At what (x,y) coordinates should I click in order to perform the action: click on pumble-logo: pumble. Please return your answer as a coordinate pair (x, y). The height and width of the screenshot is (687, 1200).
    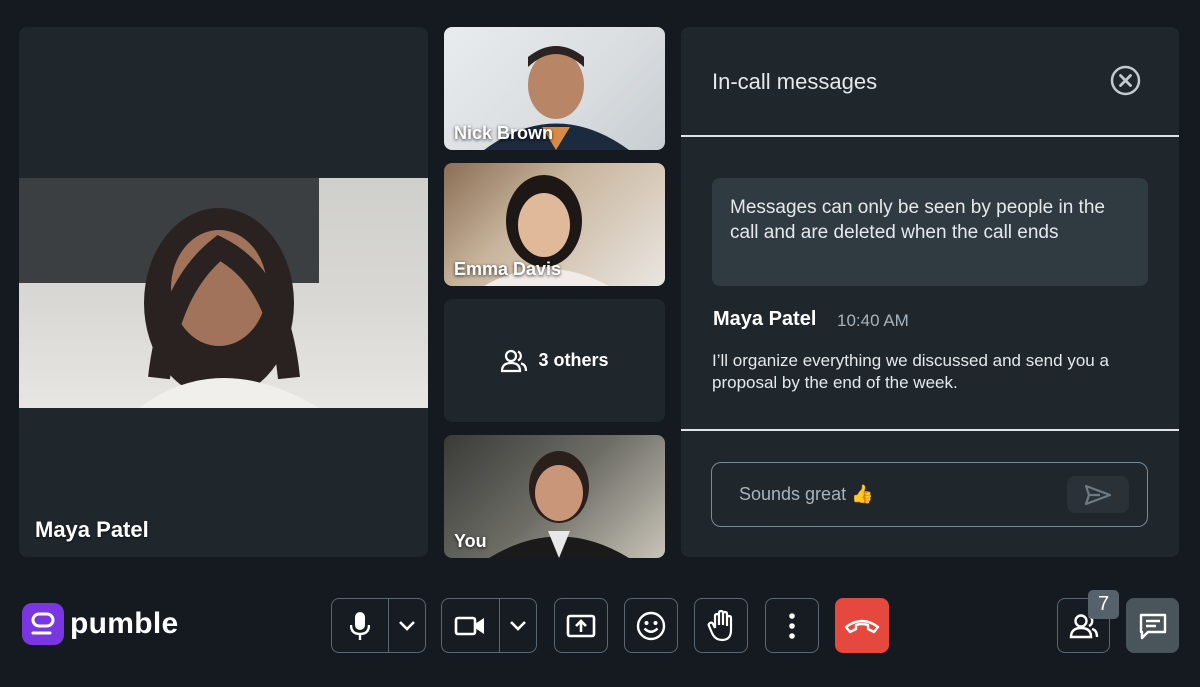
    Looking at the image, I should click on (100, 624).